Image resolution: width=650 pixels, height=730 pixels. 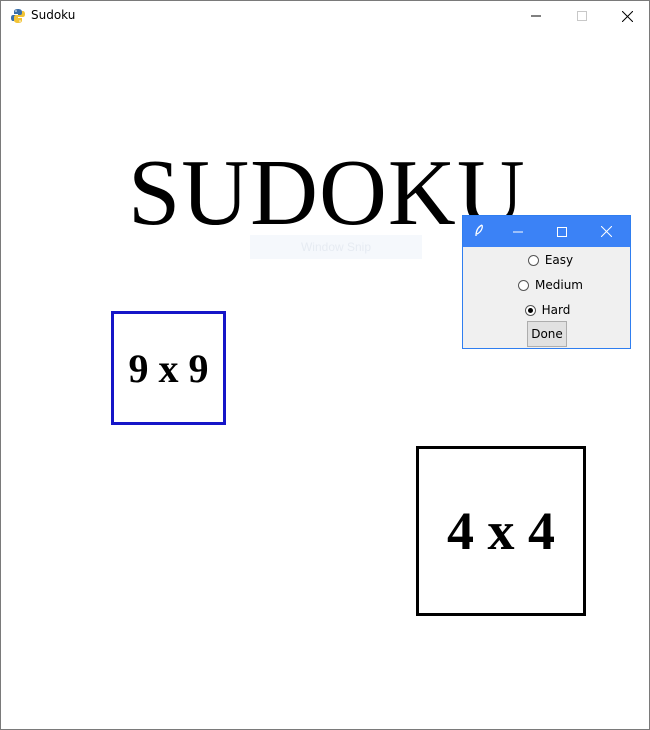 What do you see at coordinates (533, 260) in the screenshot?
I see `radio-easy-circle` at bounding box center [533, 260].